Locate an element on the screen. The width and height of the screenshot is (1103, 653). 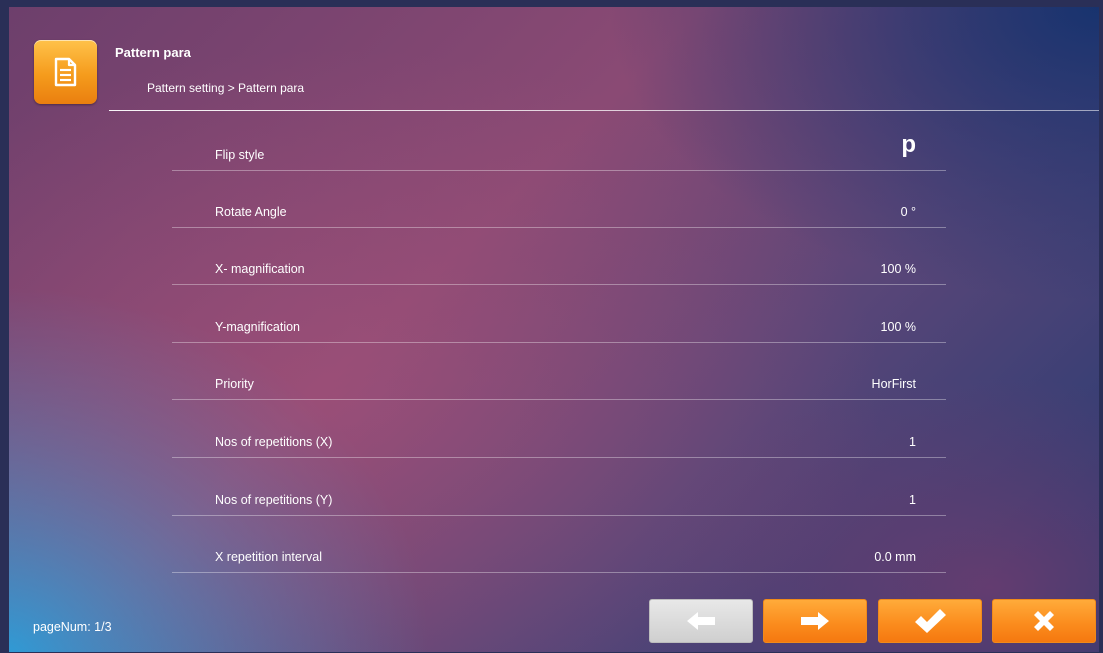
param-label: X repetition interval is located at coordinates (269, 557).